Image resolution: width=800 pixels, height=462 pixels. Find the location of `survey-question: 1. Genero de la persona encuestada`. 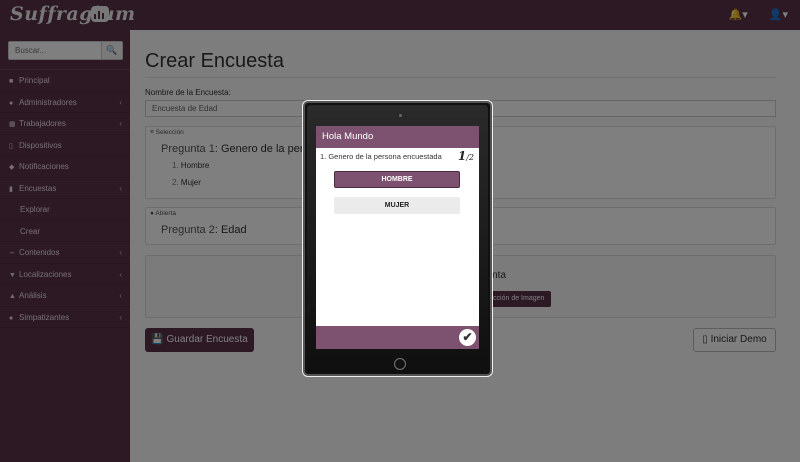

survey-question: 1. Genero de la persona encuestada is located at coordinates (381, 156).